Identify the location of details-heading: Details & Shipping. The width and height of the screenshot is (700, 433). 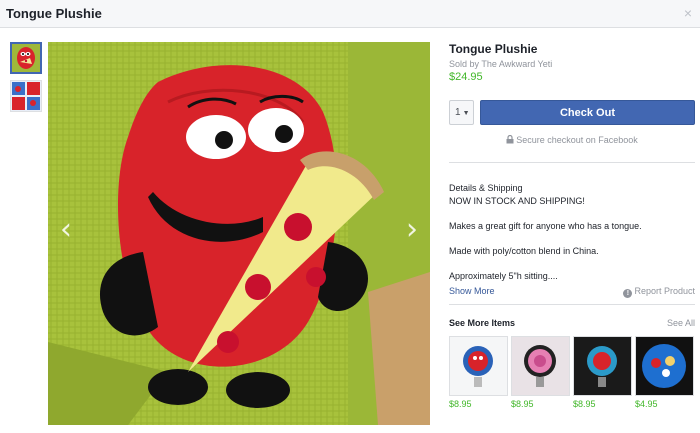
(486, 188).